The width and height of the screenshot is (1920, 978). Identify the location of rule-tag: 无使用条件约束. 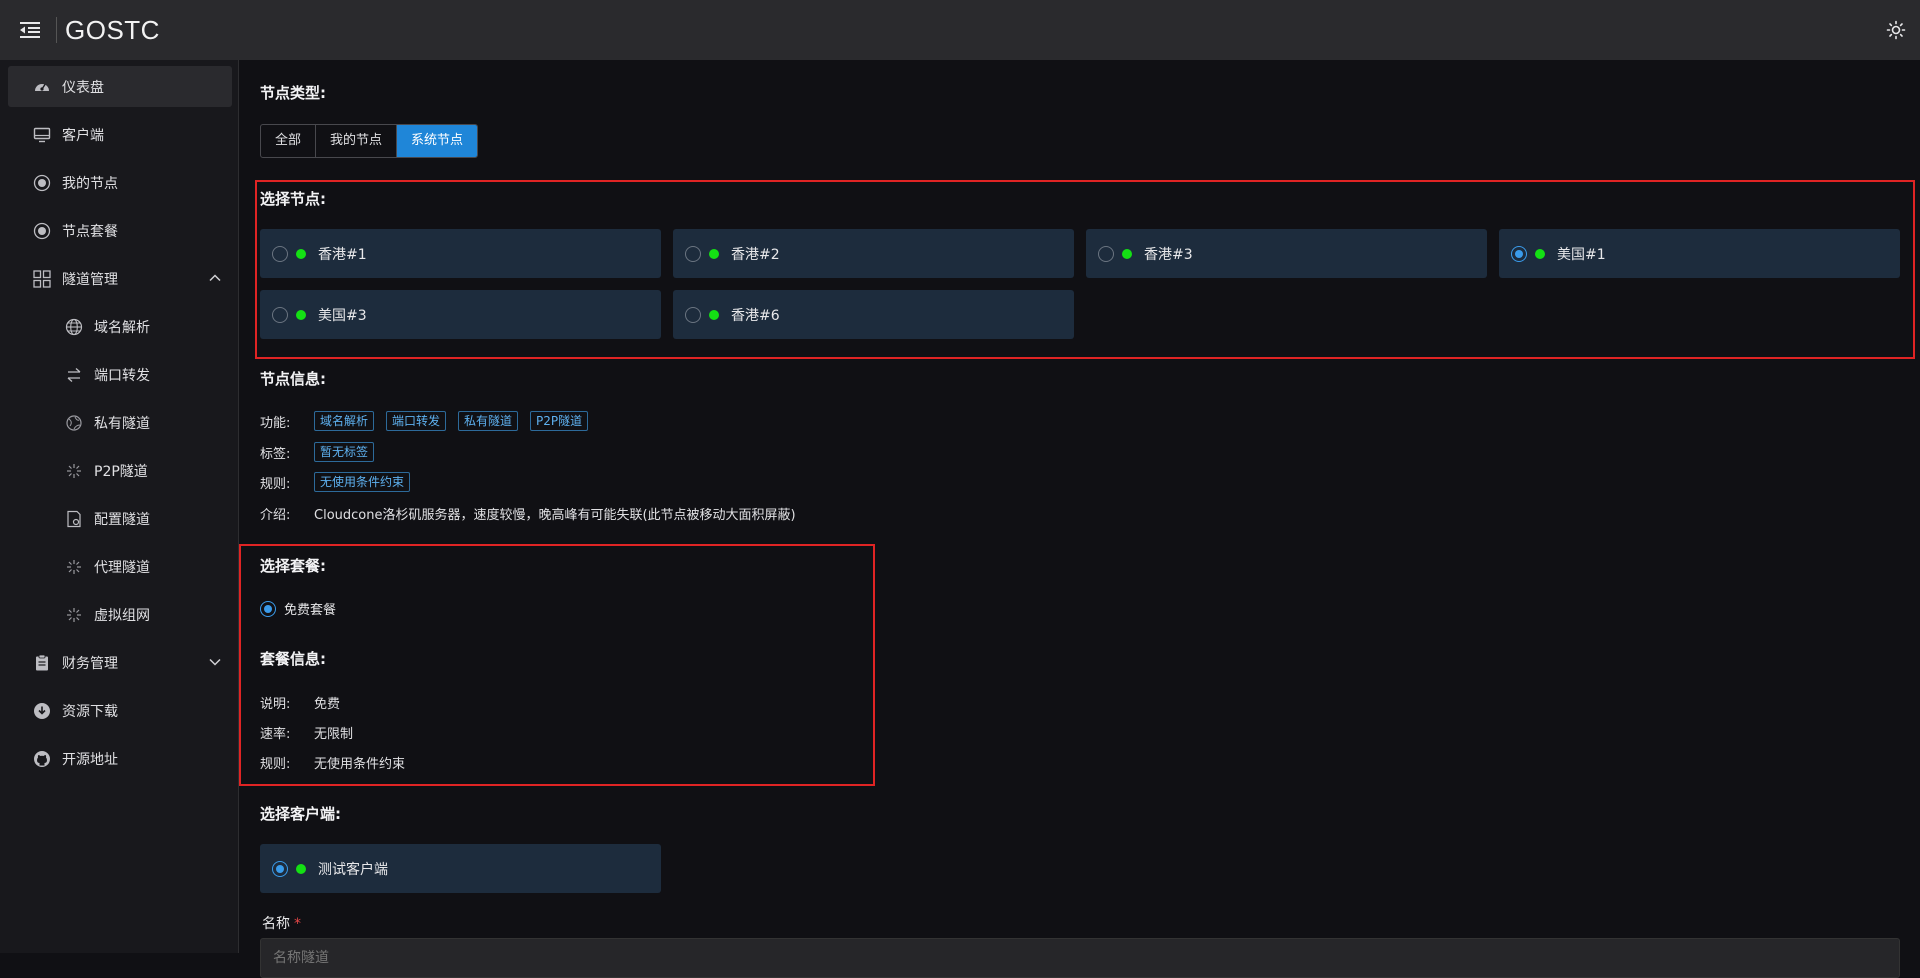
(362, 482).